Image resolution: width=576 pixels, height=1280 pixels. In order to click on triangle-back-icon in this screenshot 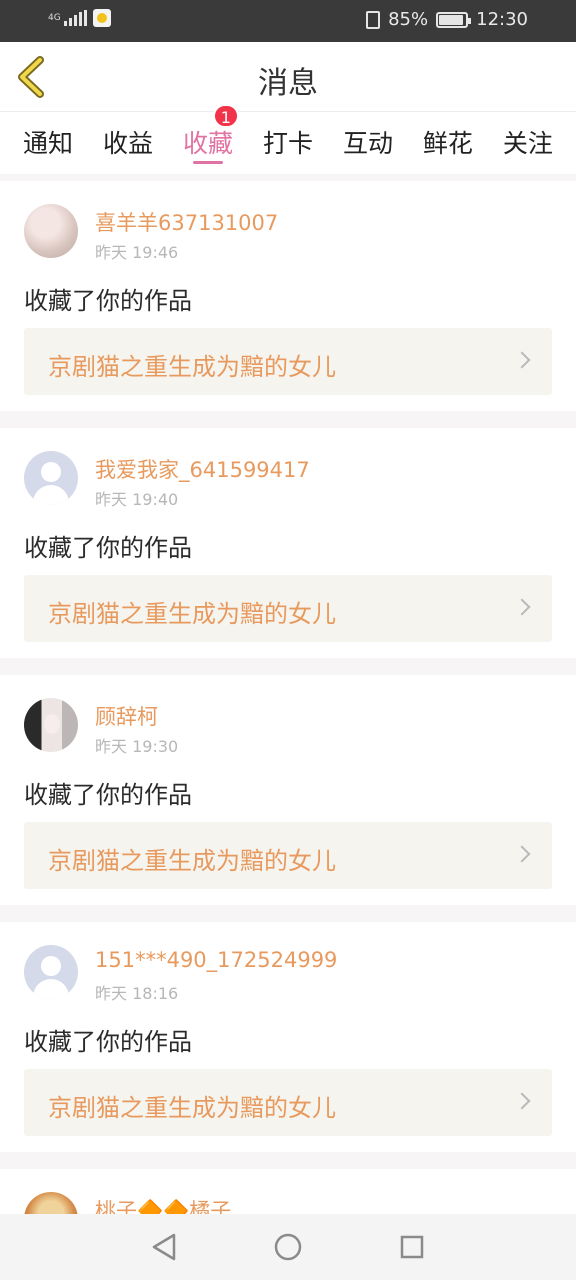, I will do `click(164, 1247)`.